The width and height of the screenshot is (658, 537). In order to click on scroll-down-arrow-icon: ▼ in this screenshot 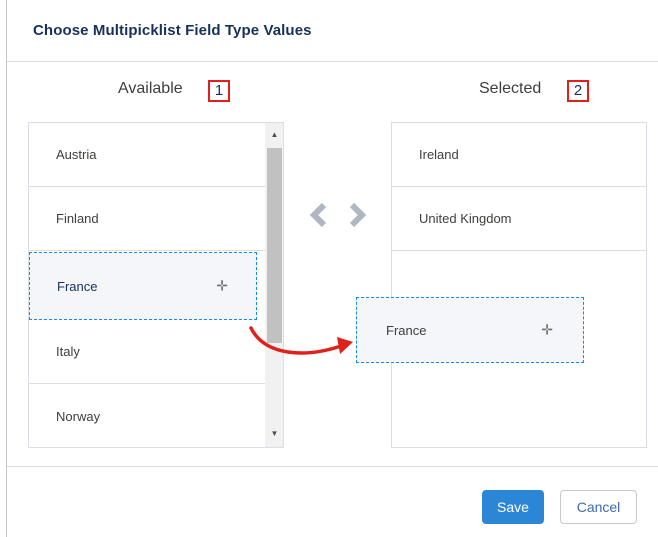, I will do `click(274, 434)`.